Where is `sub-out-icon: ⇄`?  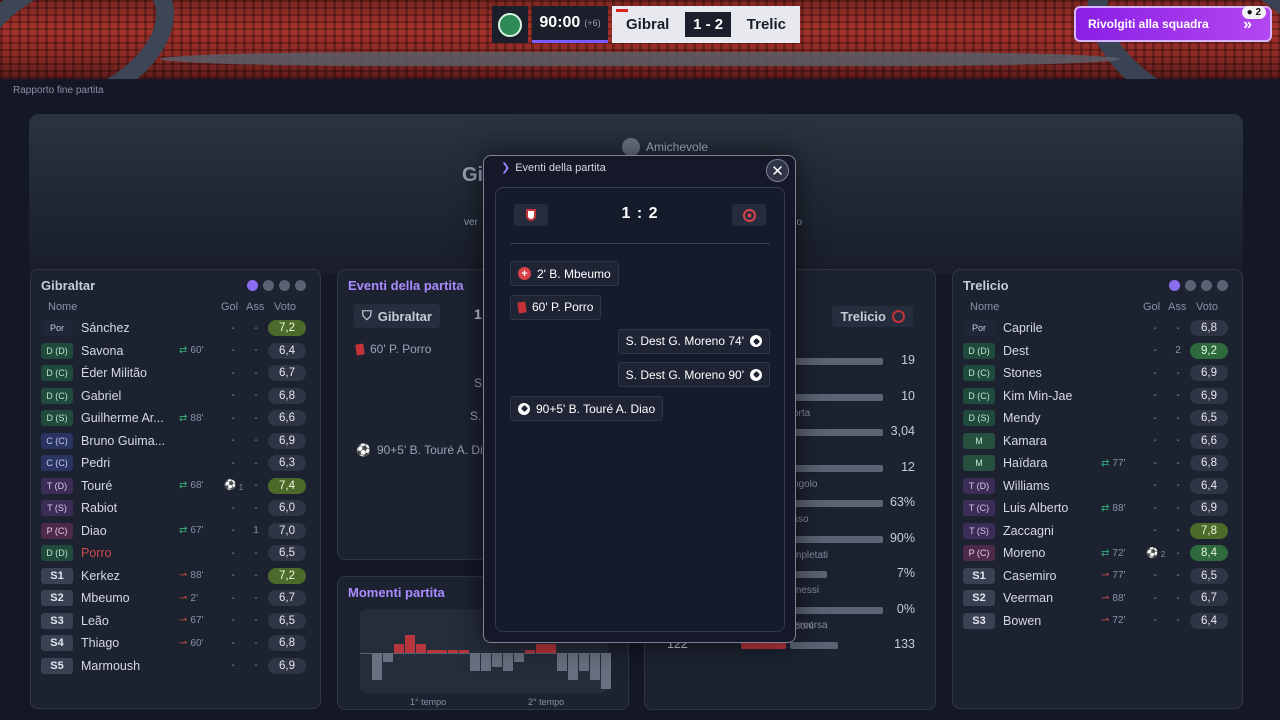 sub-out-icon: ⇄ is located at coordinates (1105, 508).